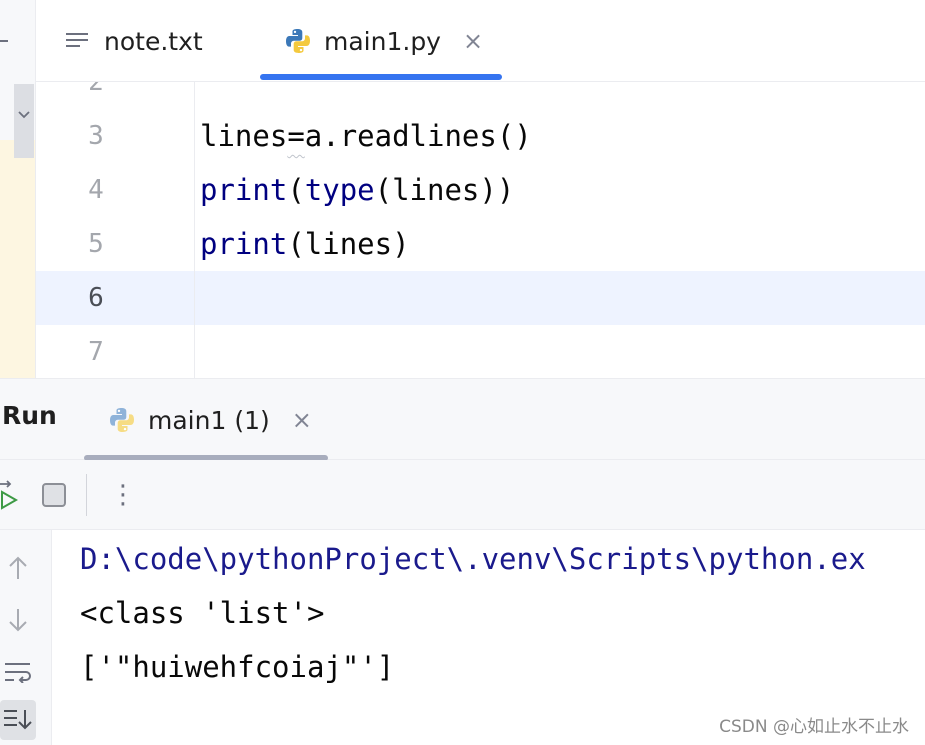  I want to click on stop-icon, so click(54, 495).